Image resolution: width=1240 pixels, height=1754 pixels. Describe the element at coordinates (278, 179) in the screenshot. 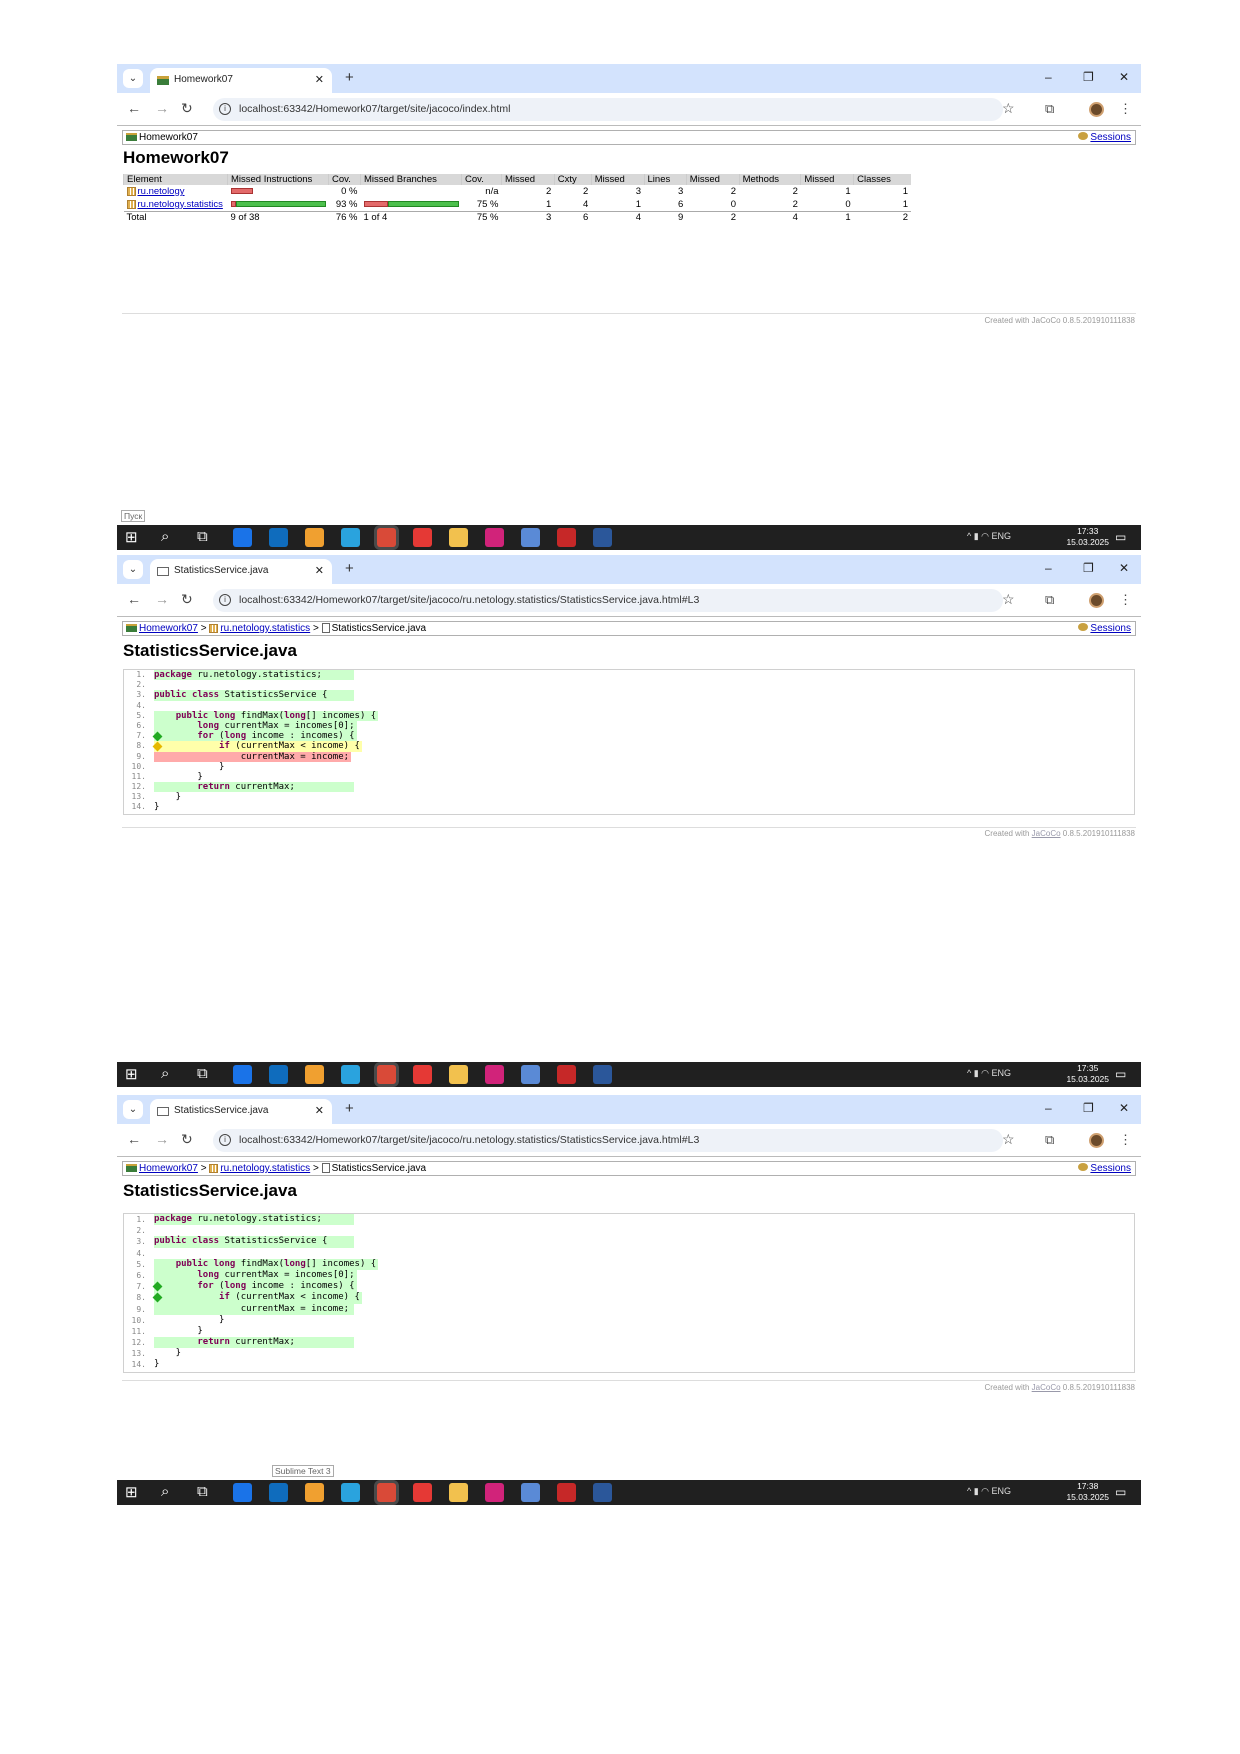

I see `header-missed-instructions: Missed Instructions` at that location.